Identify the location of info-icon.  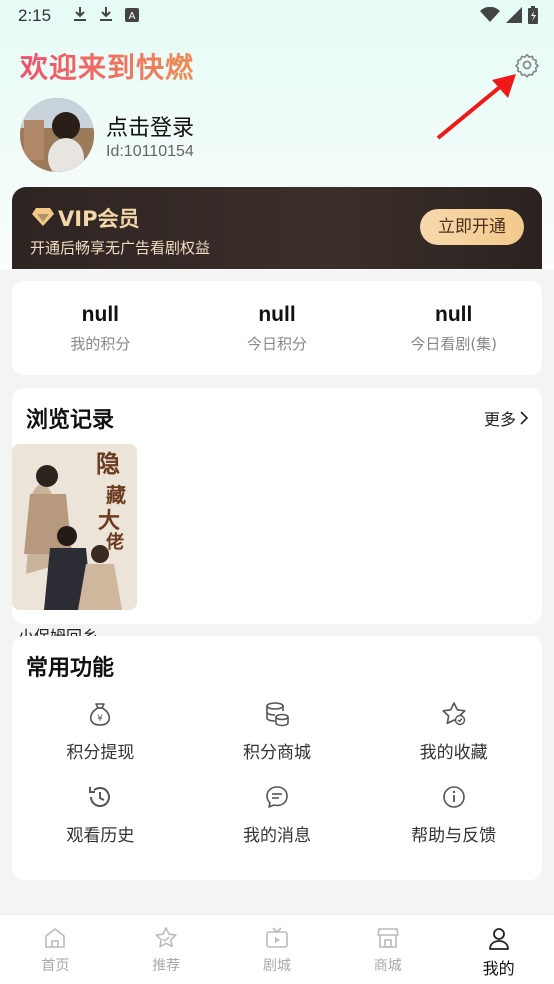
(453, 797).